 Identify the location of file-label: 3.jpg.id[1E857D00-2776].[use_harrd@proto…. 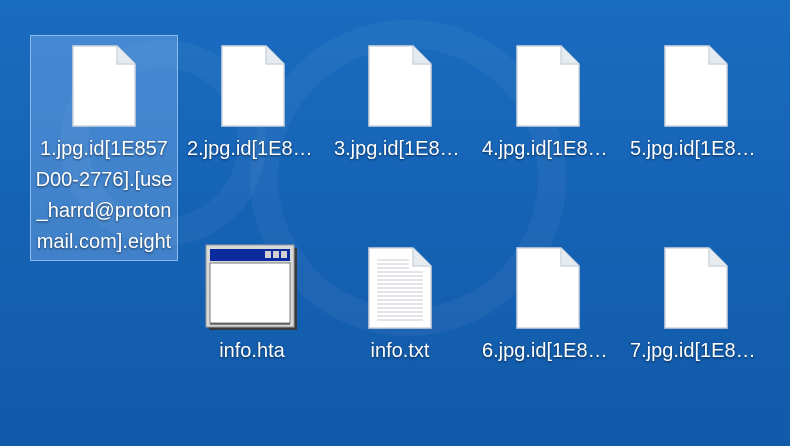
(402, 149).